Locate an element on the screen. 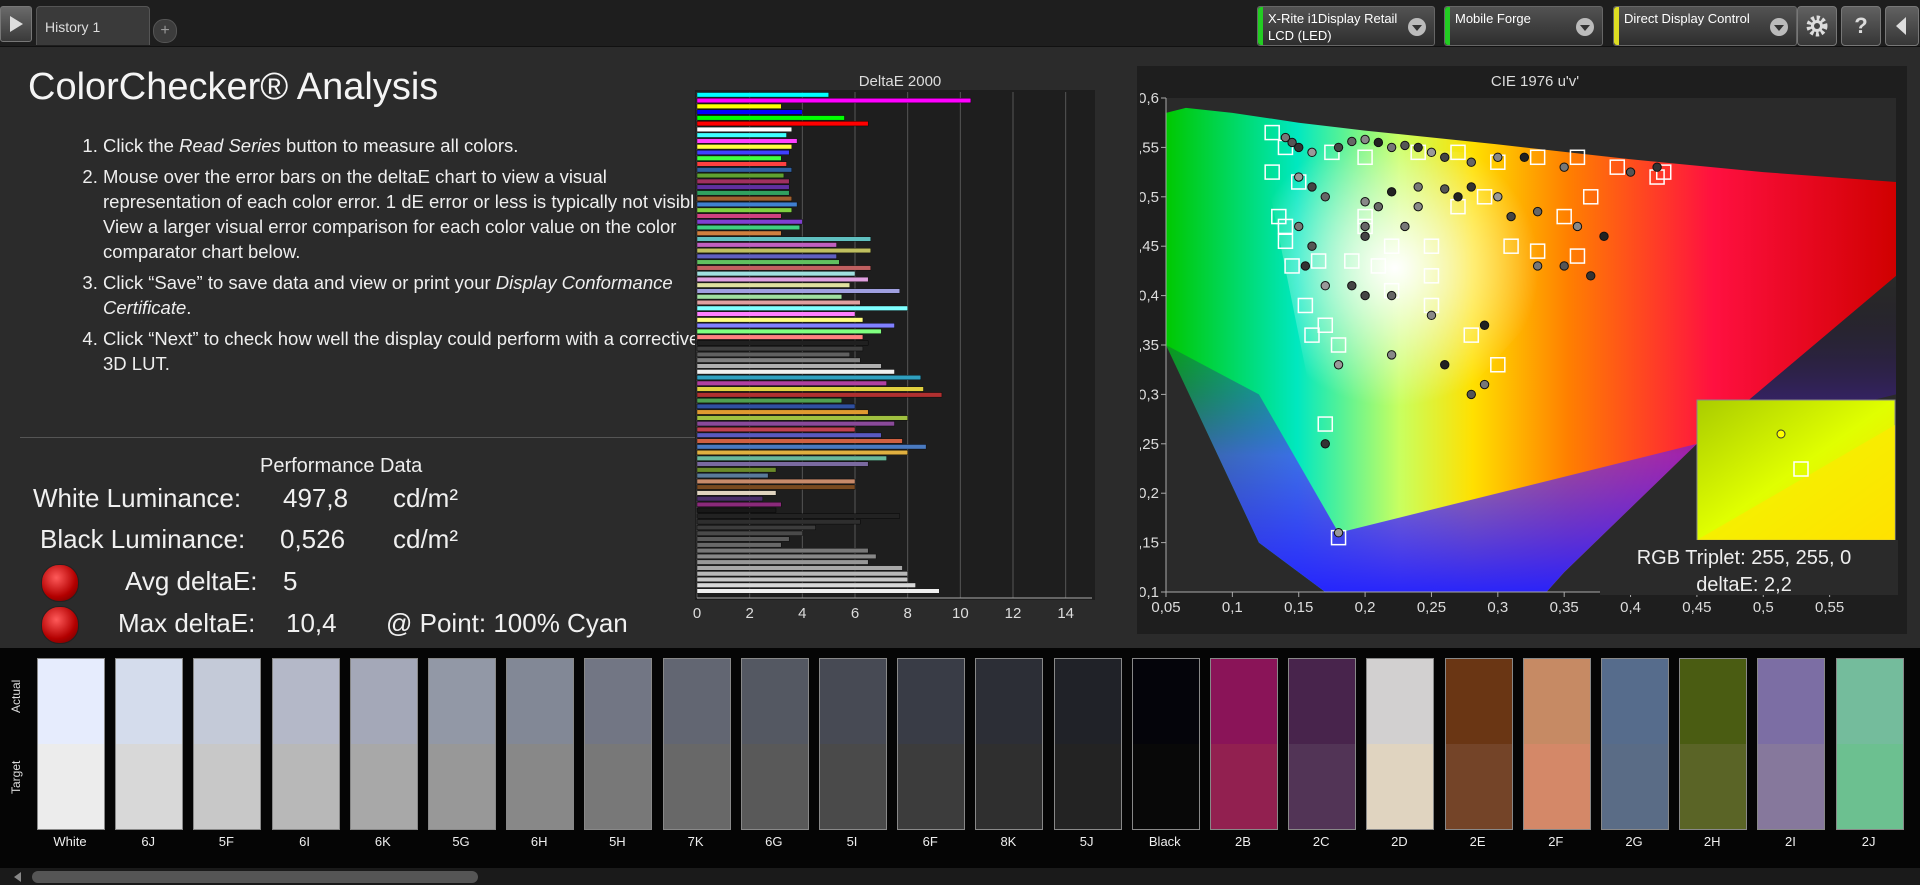  patch-white is located at coordinates (71, 744).